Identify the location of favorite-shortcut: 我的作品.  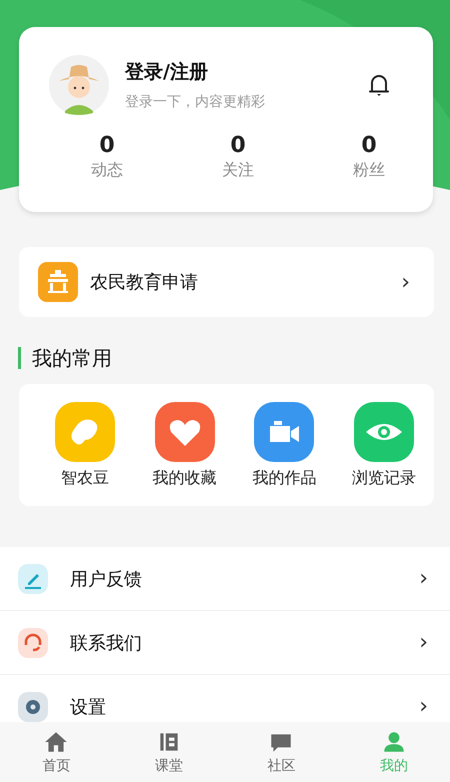
(284, 445).